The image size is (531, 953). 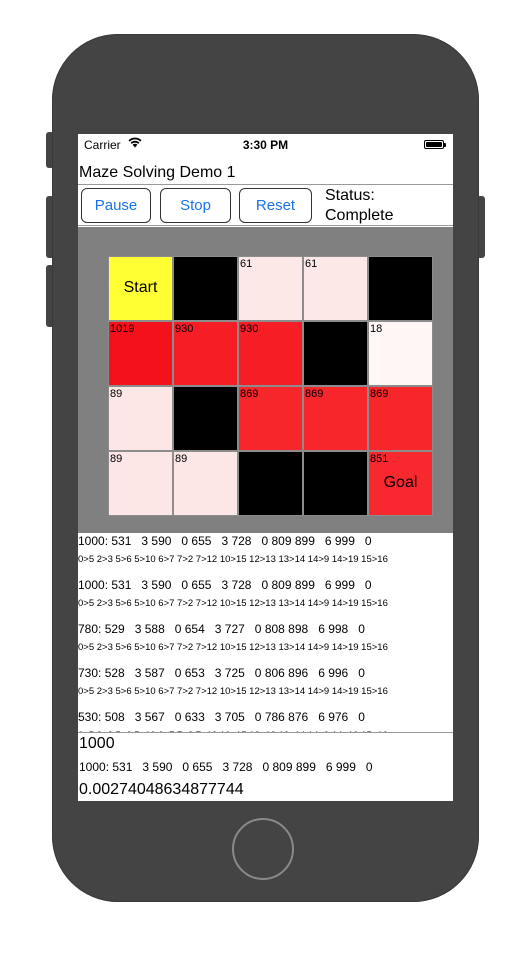 I want to click on cell-value: 18, so click(x=376, y=329).